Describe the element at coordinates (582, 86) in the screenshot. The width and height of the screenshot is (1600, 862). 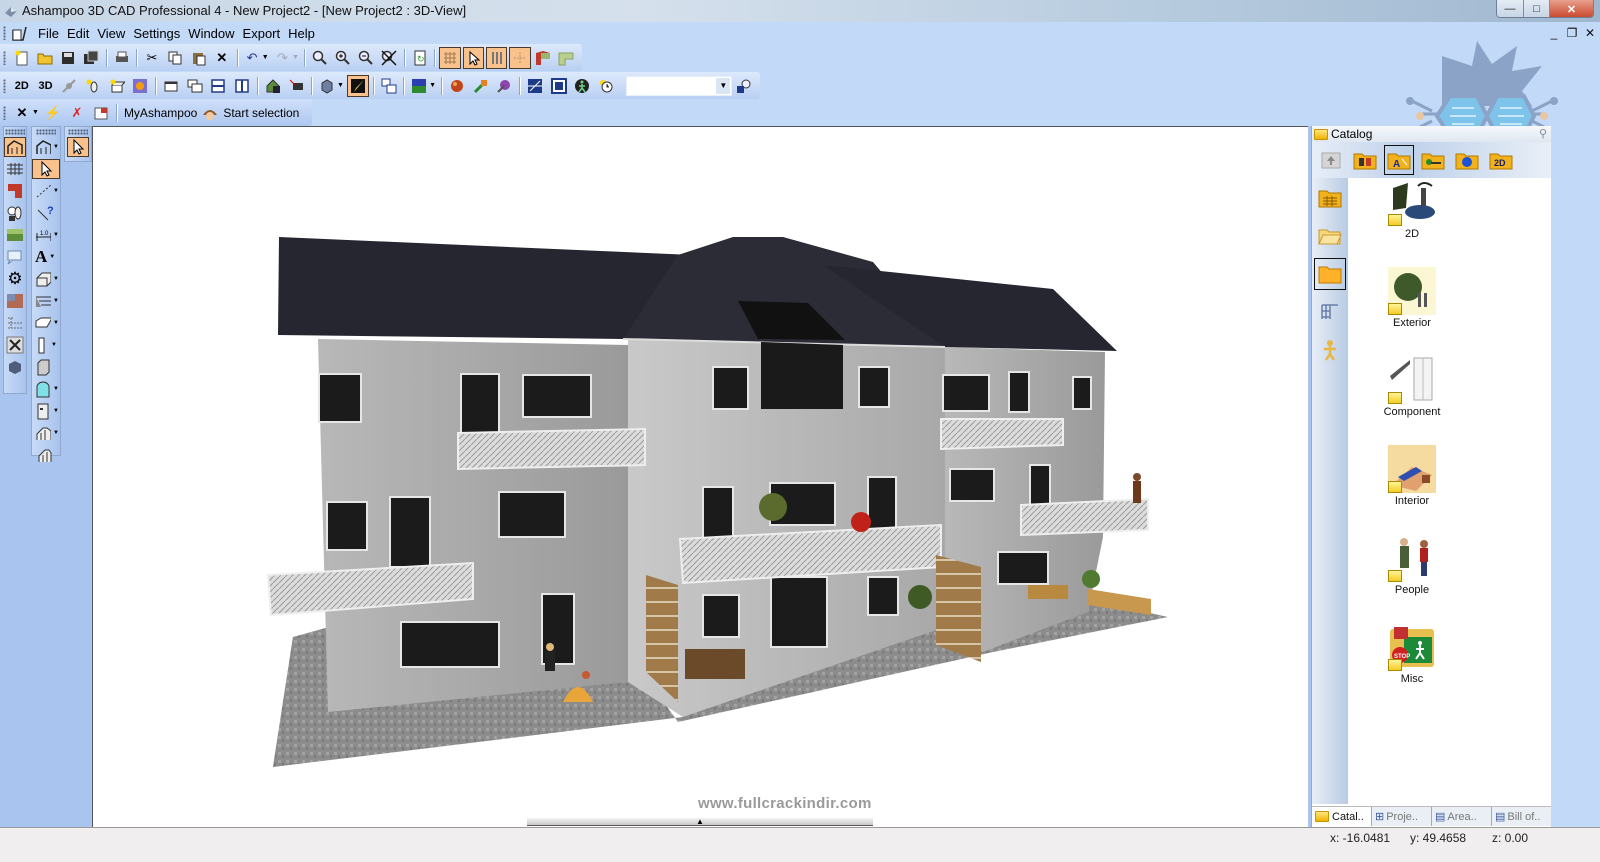
I see `walk-figure-icon` at that location.